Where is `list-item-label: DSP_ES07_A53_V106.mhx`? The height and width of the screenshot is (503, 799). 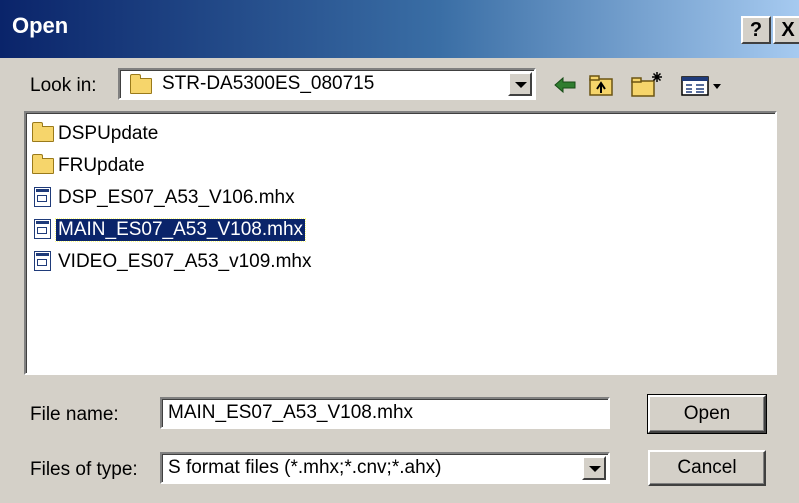 list-item-label: DSP_ES07_A53_V106.mhx is located at coordinates (176, 197).